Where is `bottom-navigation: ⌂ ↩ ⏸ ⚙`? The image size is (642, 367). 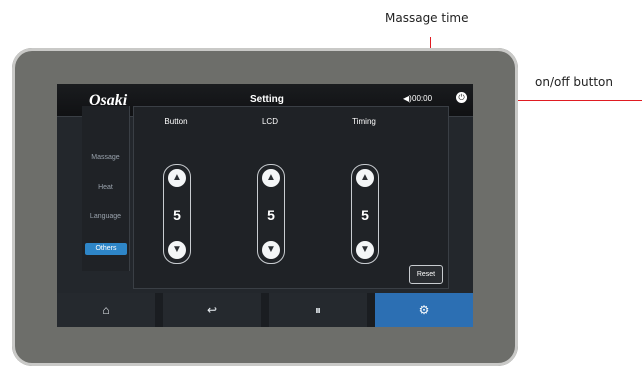 bottom-navigation: ⌂ ↩ ⏸ ⚙ is located at coordinates (265, 310).